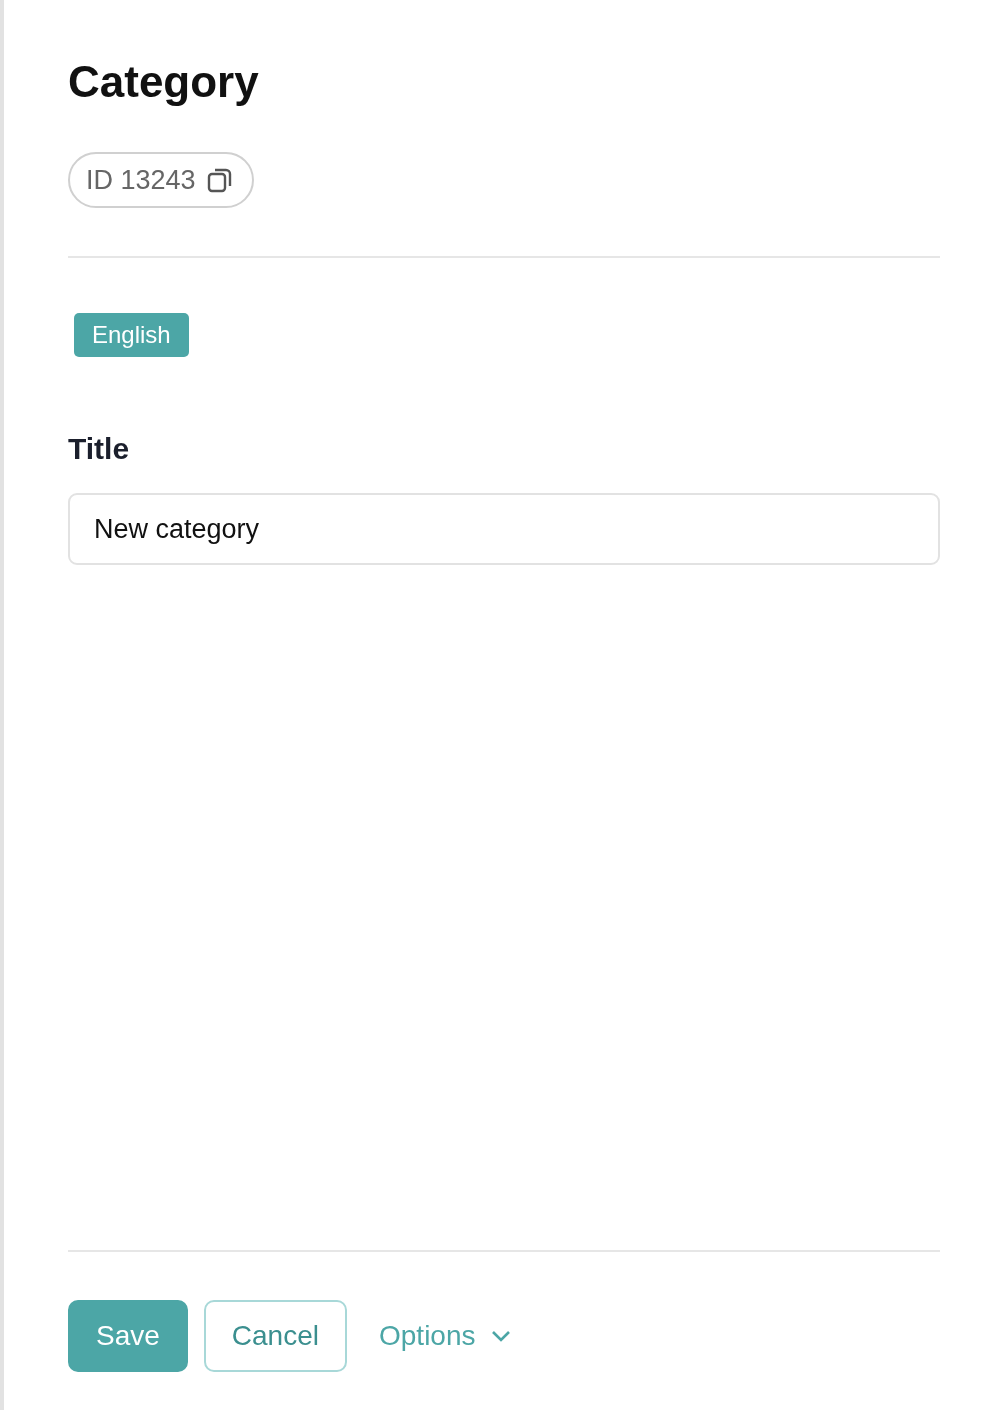 The image size is (1002, 1410). Describe the element at coordinates (500, 1336) in the screenshot. I see `chevron-icon` at that location.